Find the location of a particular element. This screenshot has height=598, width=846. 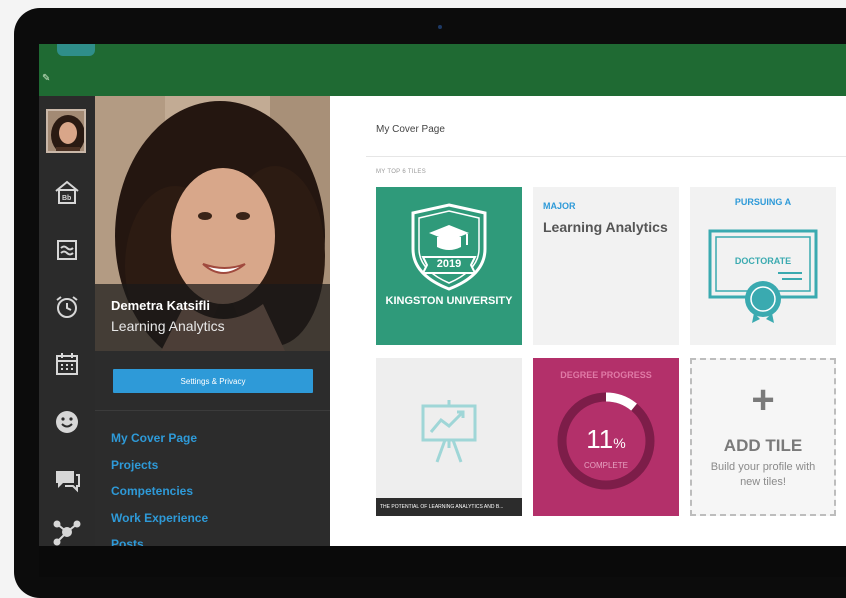

major-label: MAJOR is located at coordinates (559, 206).